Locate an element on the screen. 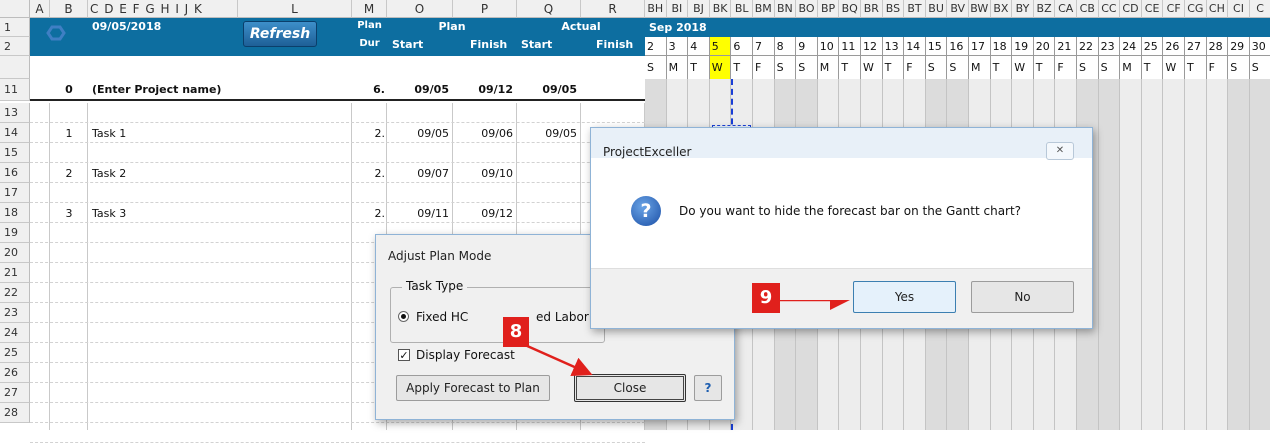 This screenshot has width=1270, height=443. project-date: 09/05/2018 is located at coordinates (127, 26).